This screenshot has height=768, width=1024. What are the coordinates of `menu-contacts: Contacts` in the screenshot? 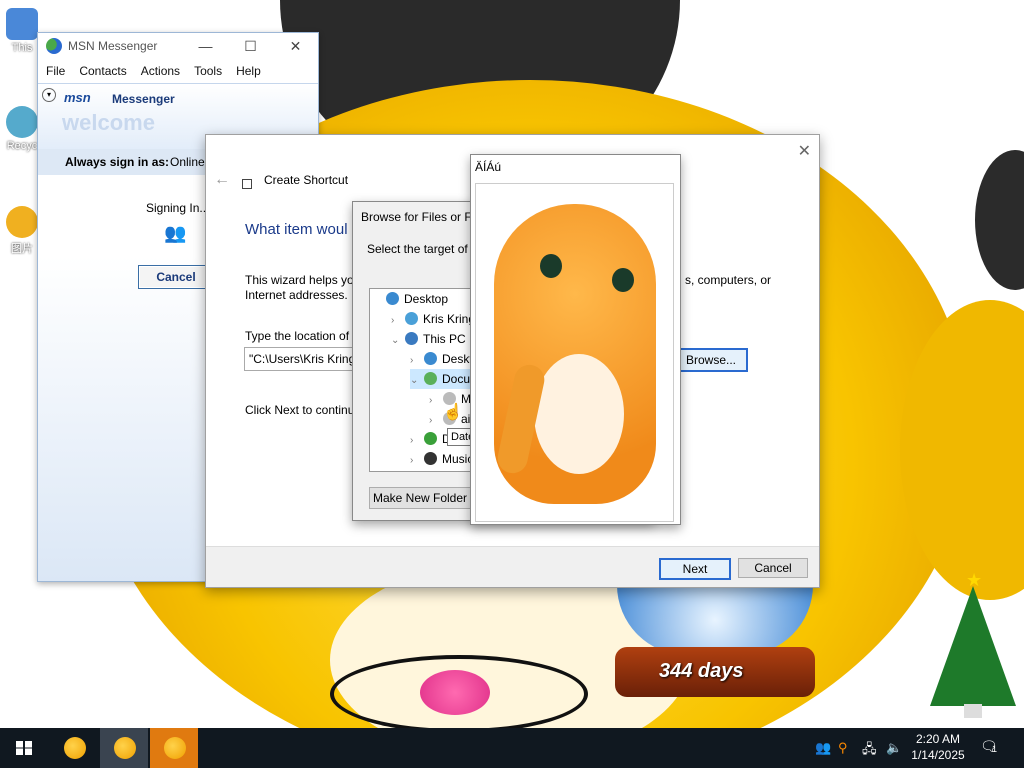 It's located at (102, 71).